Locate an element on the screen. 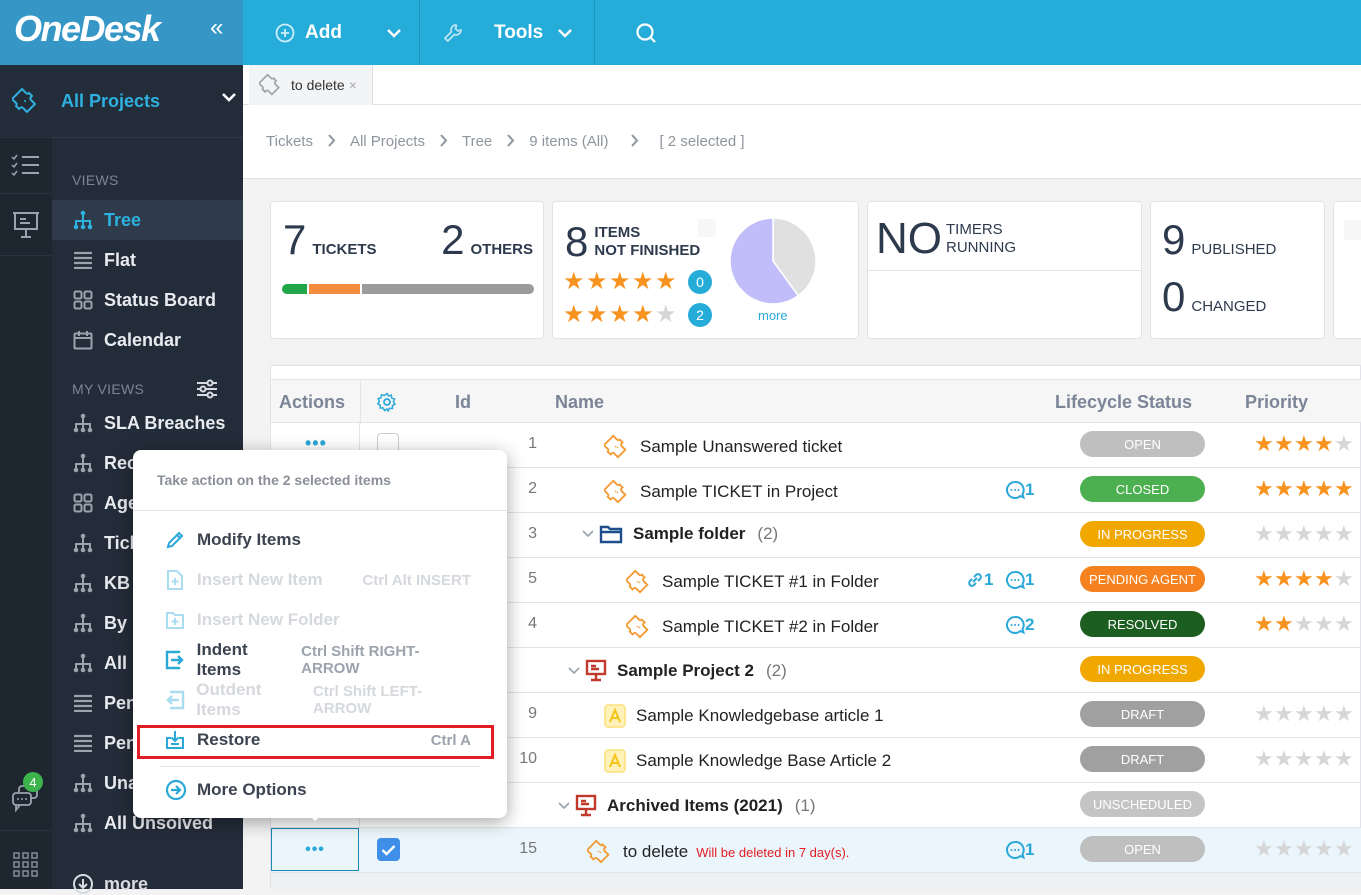 Image resolution: width=1361 pixels, height=895 pixels. sidebar-more-link: more is located at coordinates (110, 884).